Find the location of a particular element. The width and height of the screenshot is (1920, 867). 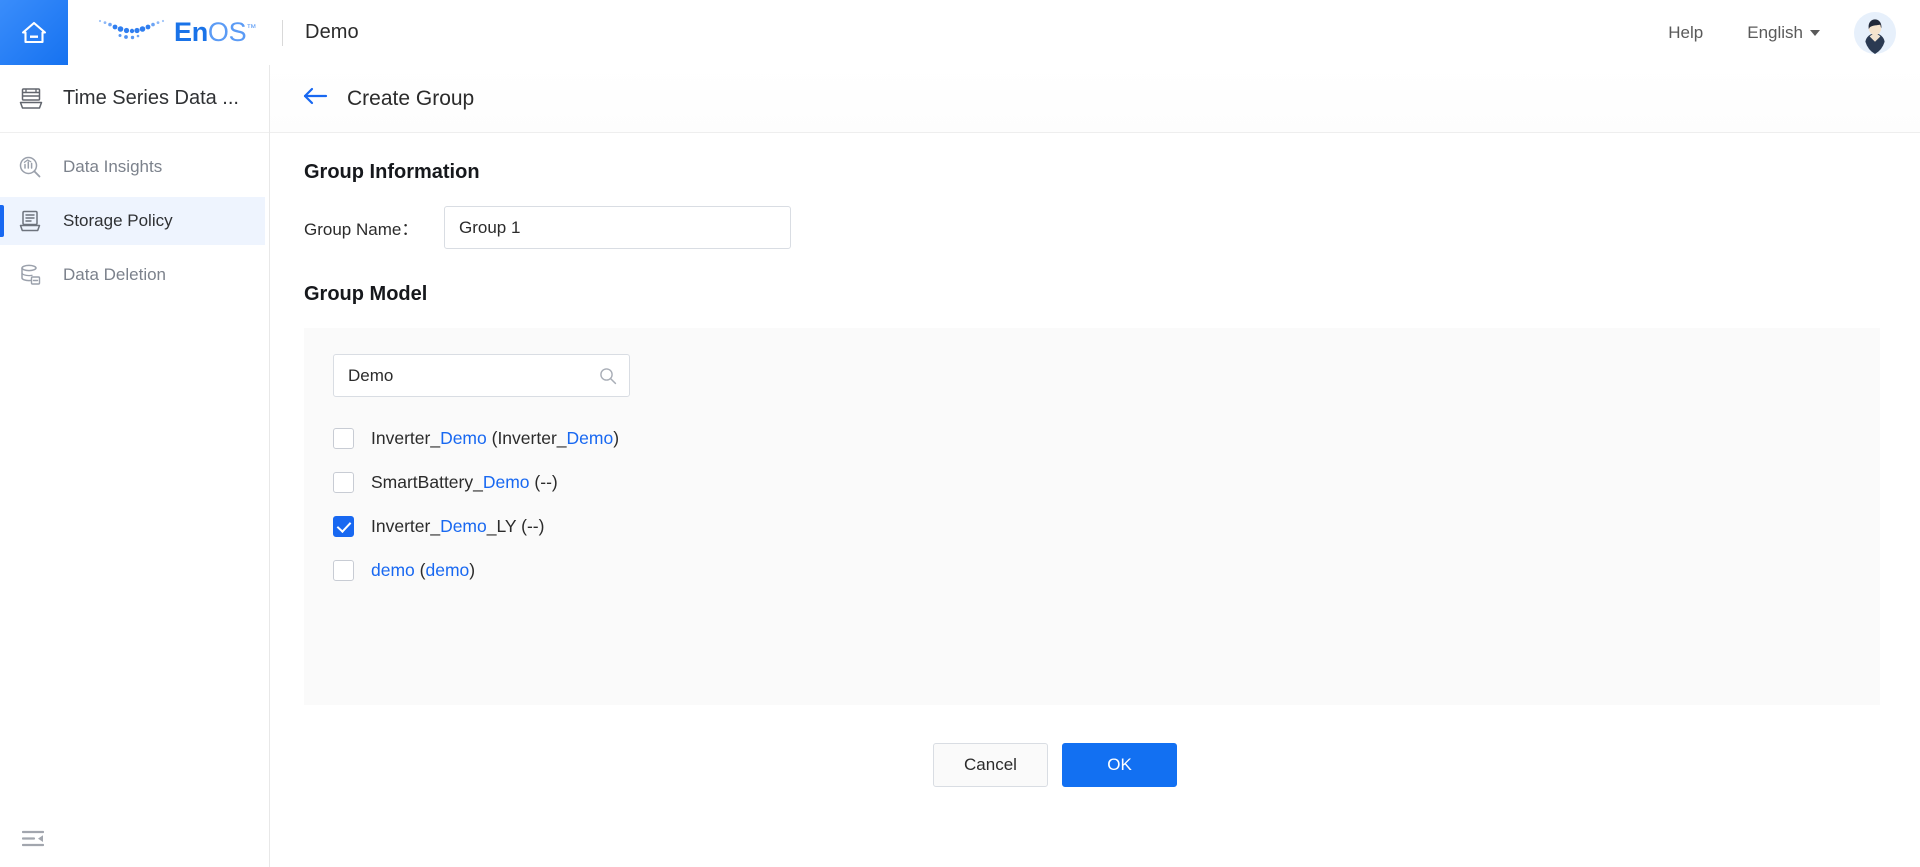

brand-text: EnOS™ is located at coordinates (215, 32).